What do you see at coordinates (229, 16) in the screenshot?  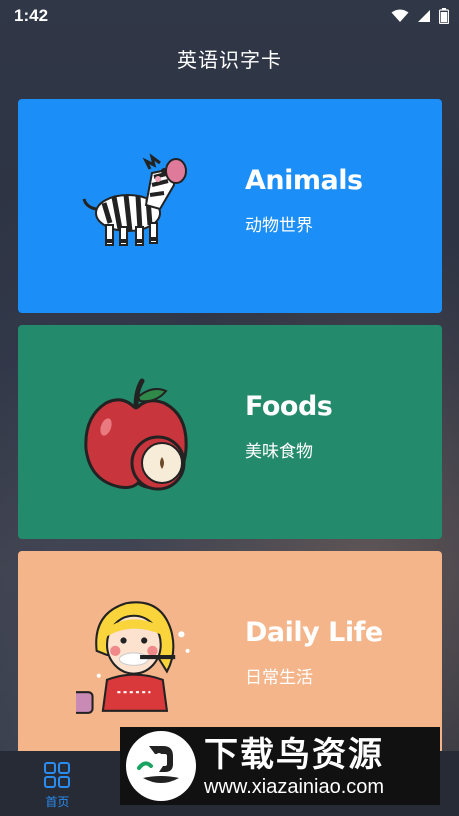 I see `status-bar: 1:42` at bounding box center [229, 16].